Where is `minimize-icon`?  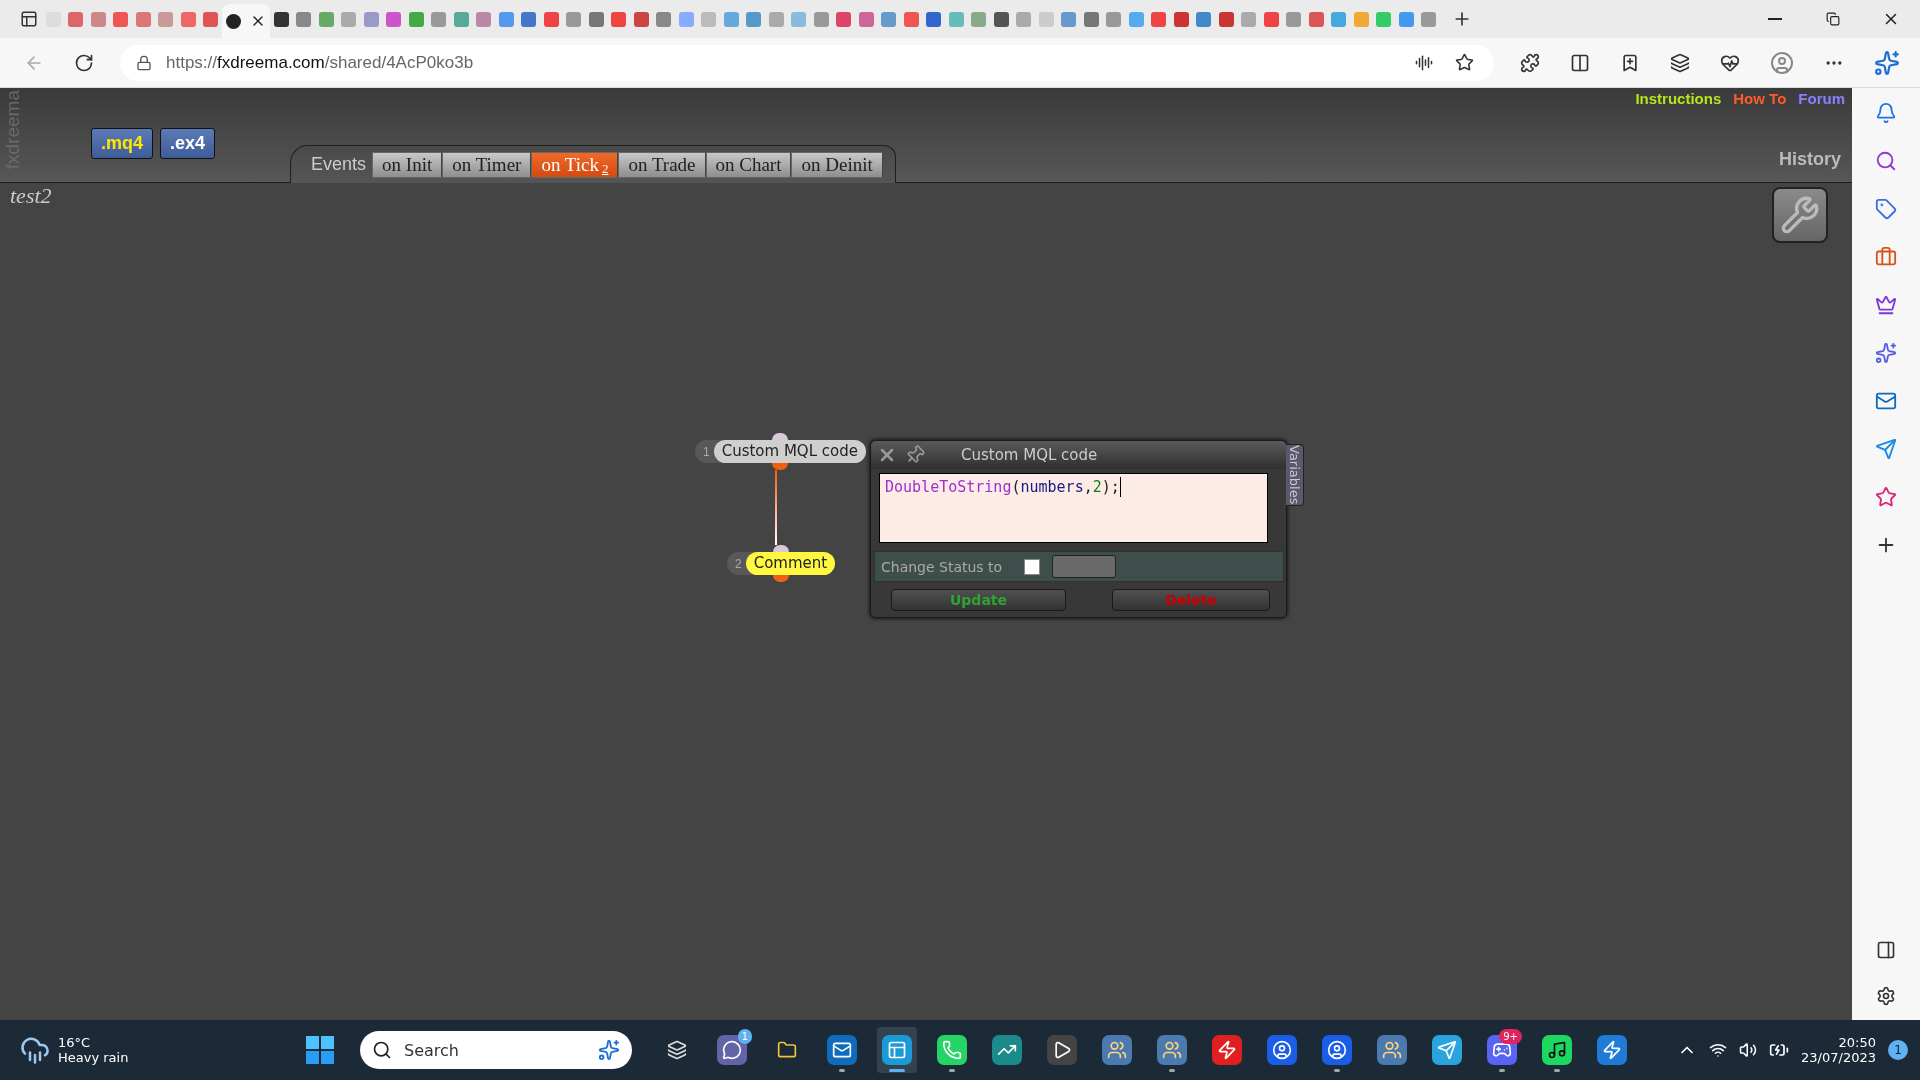 minimize-icon is located at coordinates (1775, 19).